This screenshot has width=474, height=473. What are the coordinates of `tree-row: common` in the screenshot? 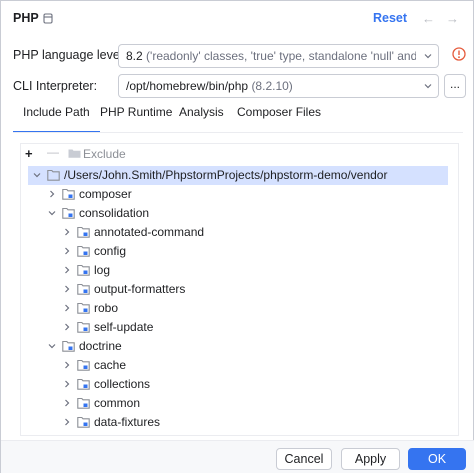 It's located at (239, 403).